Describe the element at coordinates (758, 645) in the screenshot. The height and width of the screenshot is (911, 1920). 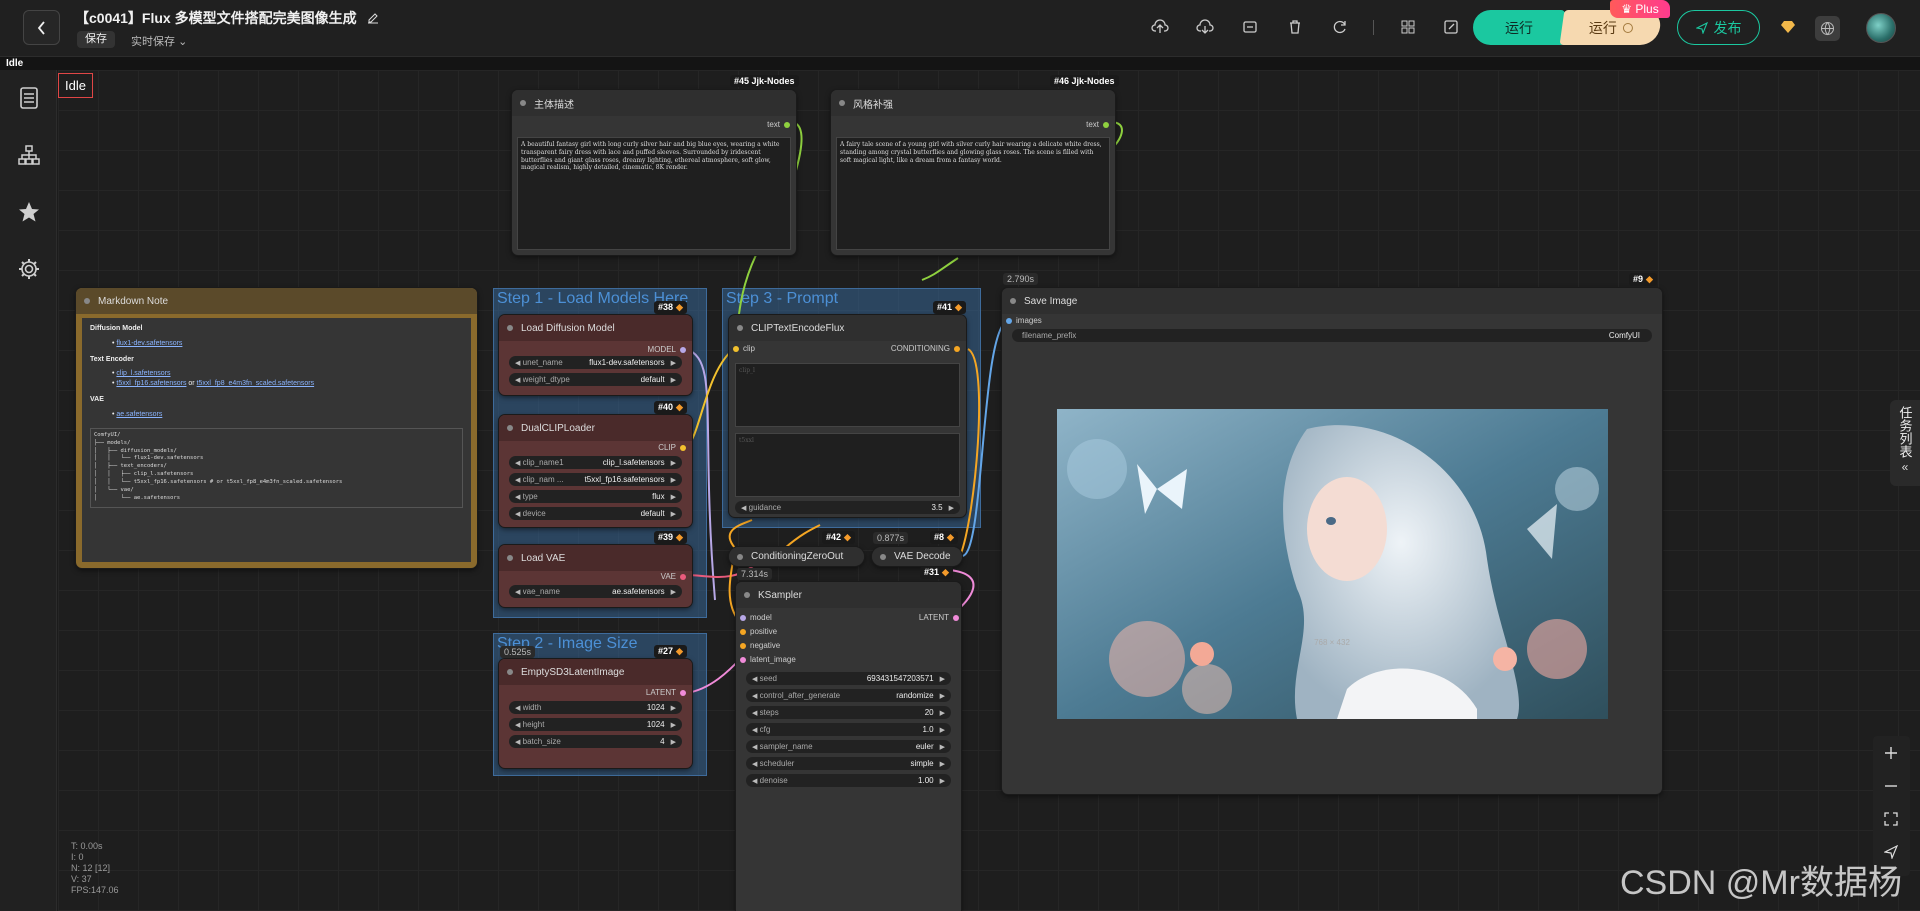
I see `input-slot-negative: negative` at that location.